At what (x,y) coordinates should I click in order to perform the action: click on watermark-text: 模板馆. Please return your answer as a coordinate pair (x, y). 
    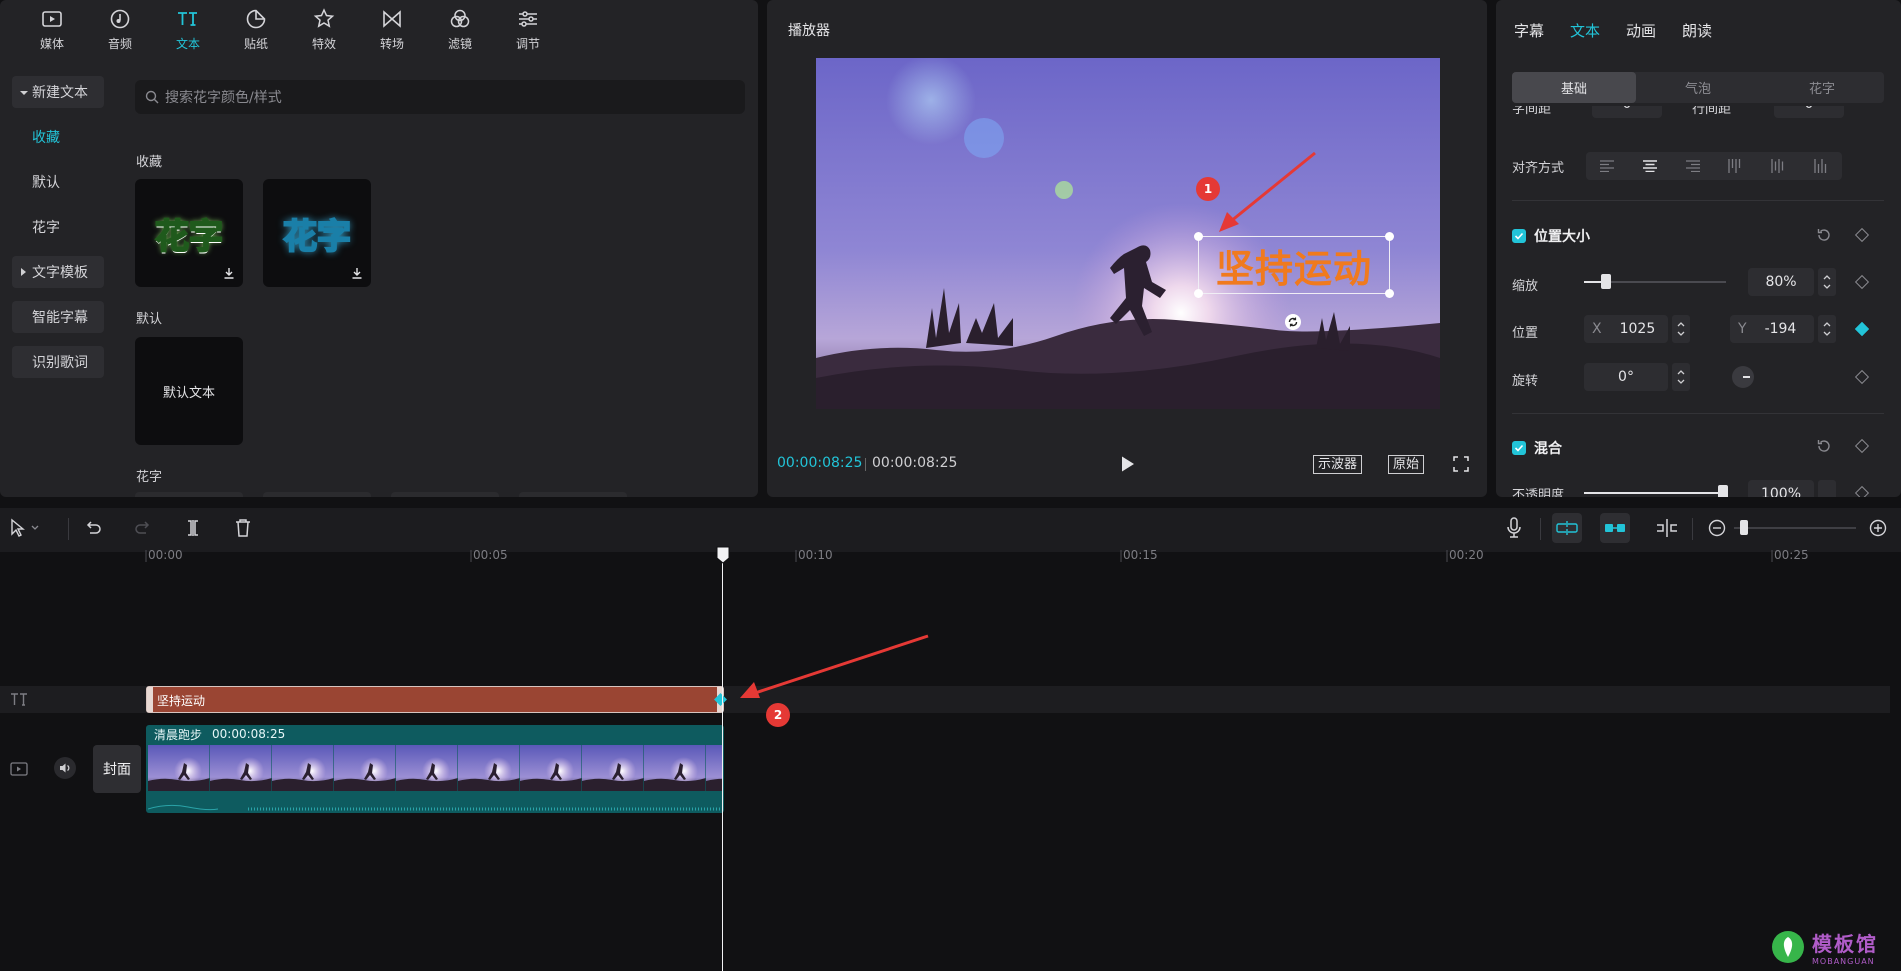
    Looking at the image, I should click on (1845, 944).